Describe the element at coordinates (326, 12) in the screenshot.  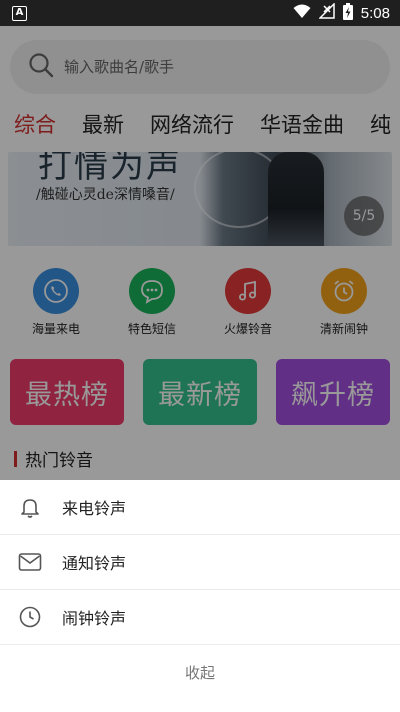
I see `no-signal-icon` at that location.